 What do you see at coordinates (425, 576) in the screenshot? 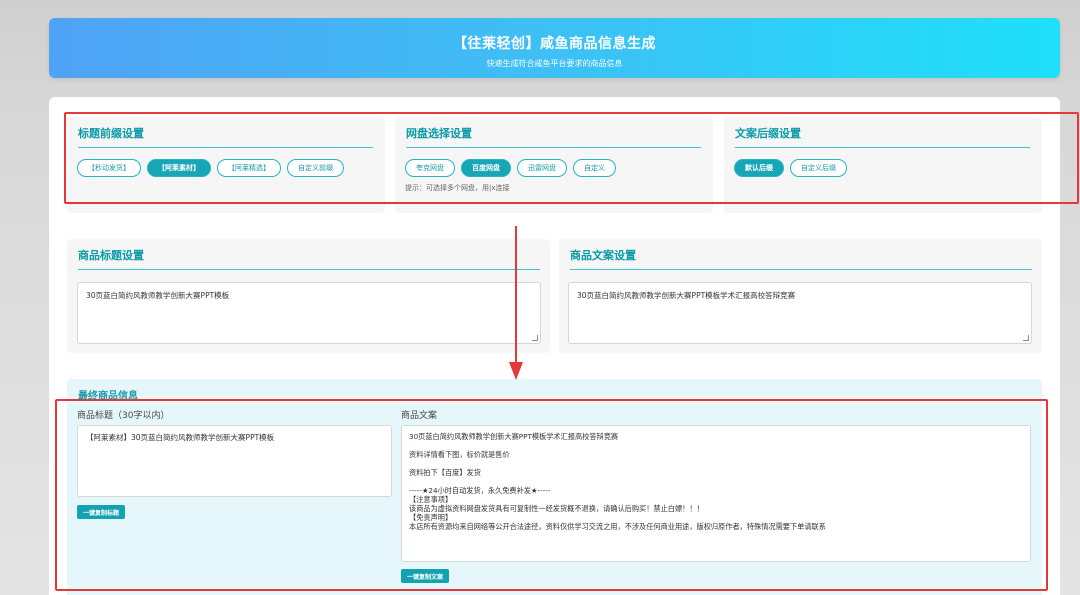
I see `copy-desc-button: 一键复制文案` at bounding box center [425, 576].